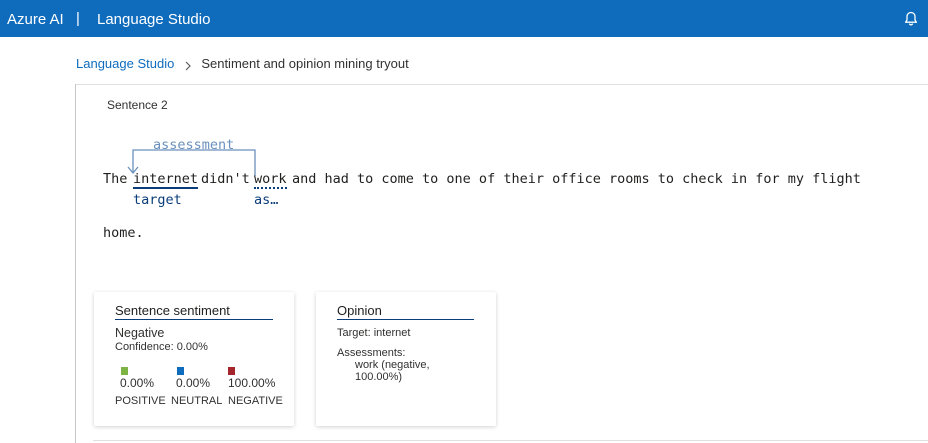 Image resolution: width=928 pixels, height=443 pixels. I want to click on breadcrumb-language-studio-link: Language Studio, so click(125, 63).